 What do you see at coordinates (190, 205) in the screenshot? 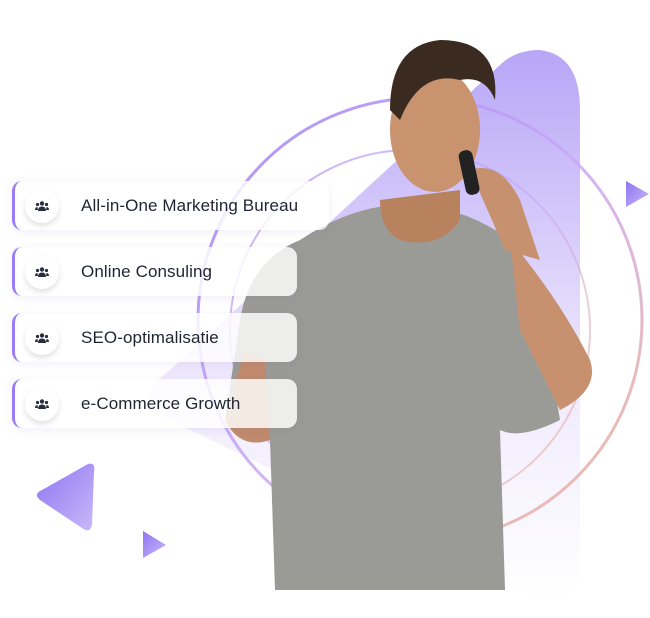
I see `service-label: All-in-One Marketing Bureau` at bounding box center [190, 205].